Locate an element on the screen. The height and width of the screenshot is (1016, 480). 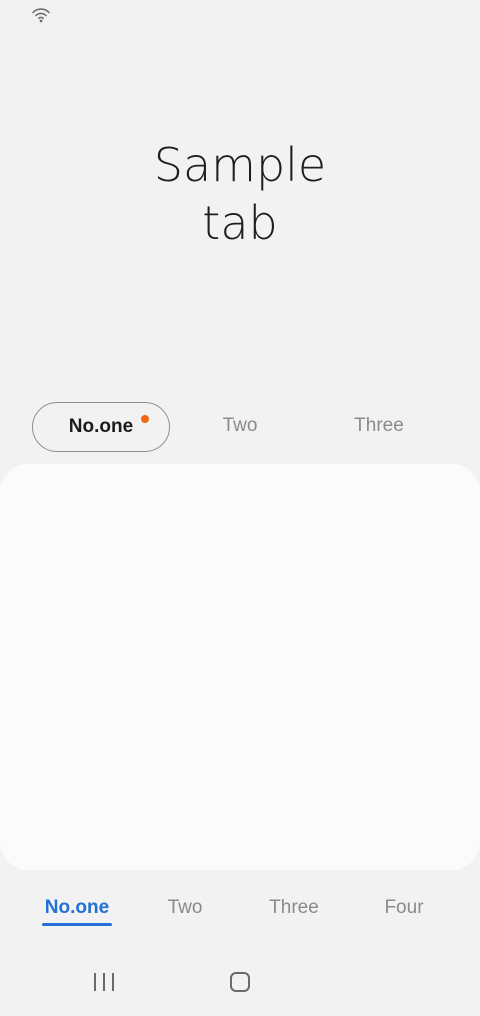
bottom-tab-label: No.one is located at coordinates (77, 907).